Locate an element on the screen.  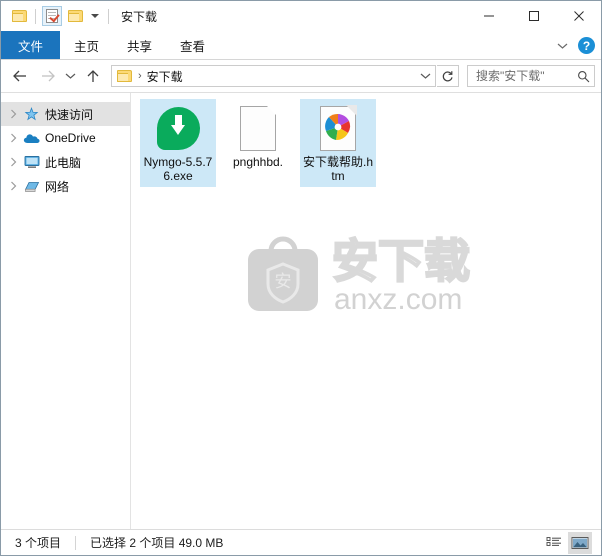
sidebar-item-onedrive: OneDrive is located at coordinates (65, 138).